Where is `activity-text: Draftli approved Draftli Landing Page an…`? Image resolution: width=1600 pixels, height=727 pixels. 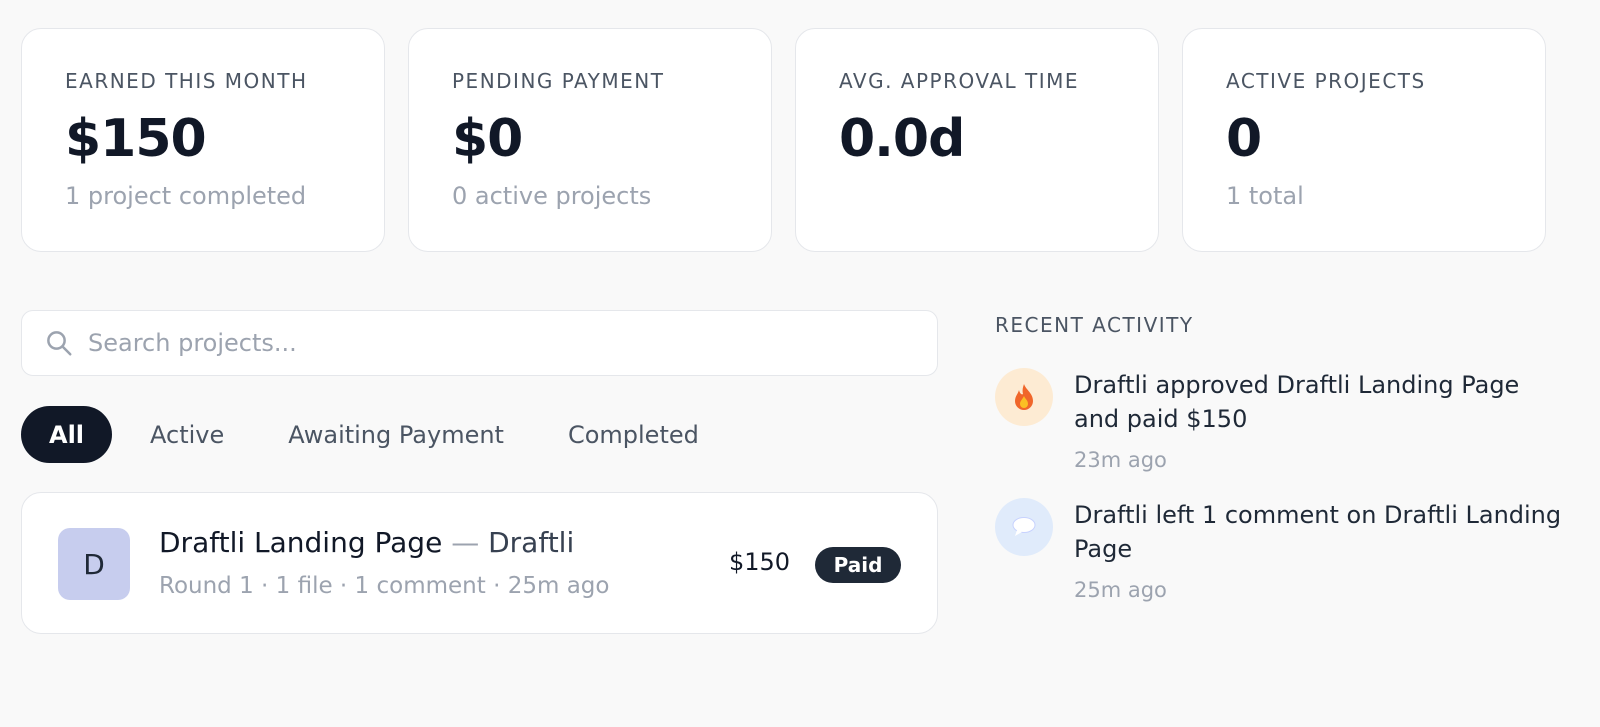
activity-text: Draftli approved Draftli Landing Page an… is located at coordinates (1297, 402).